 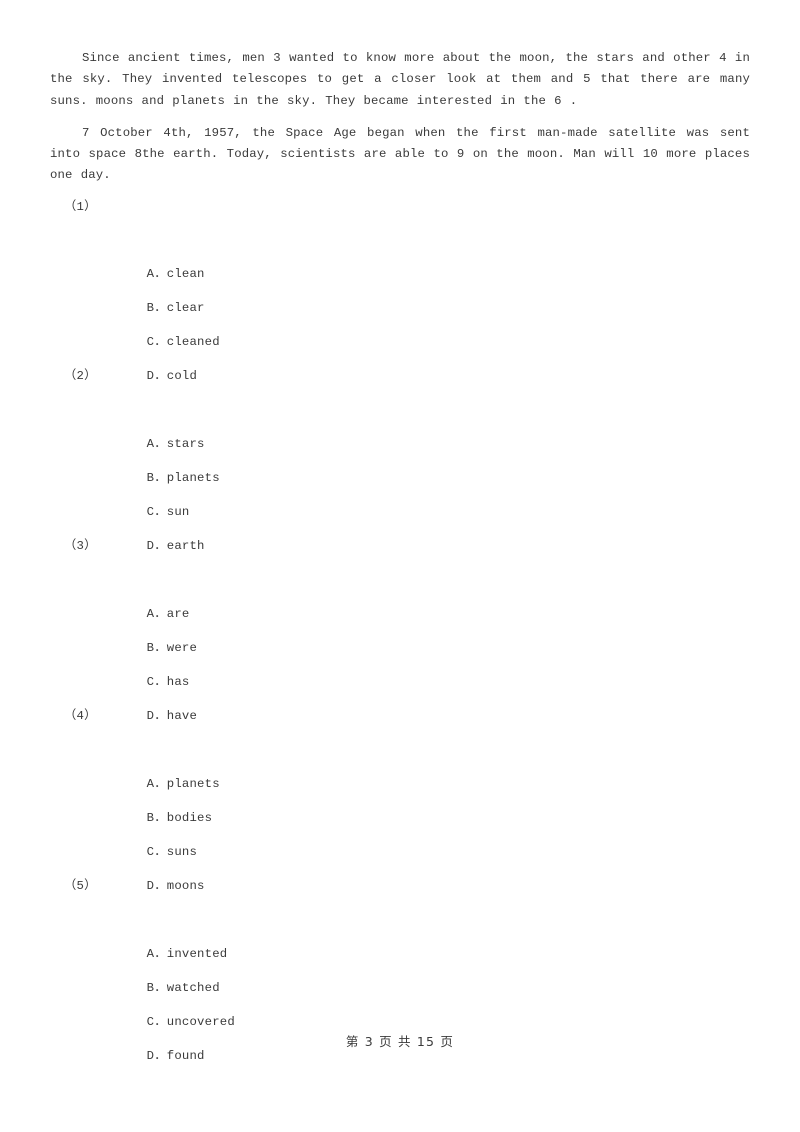 What do you see at coordinates (400, 592) in the screenshot?
I see `question-3-option-a: A．are` at bounding box center [400, 592].